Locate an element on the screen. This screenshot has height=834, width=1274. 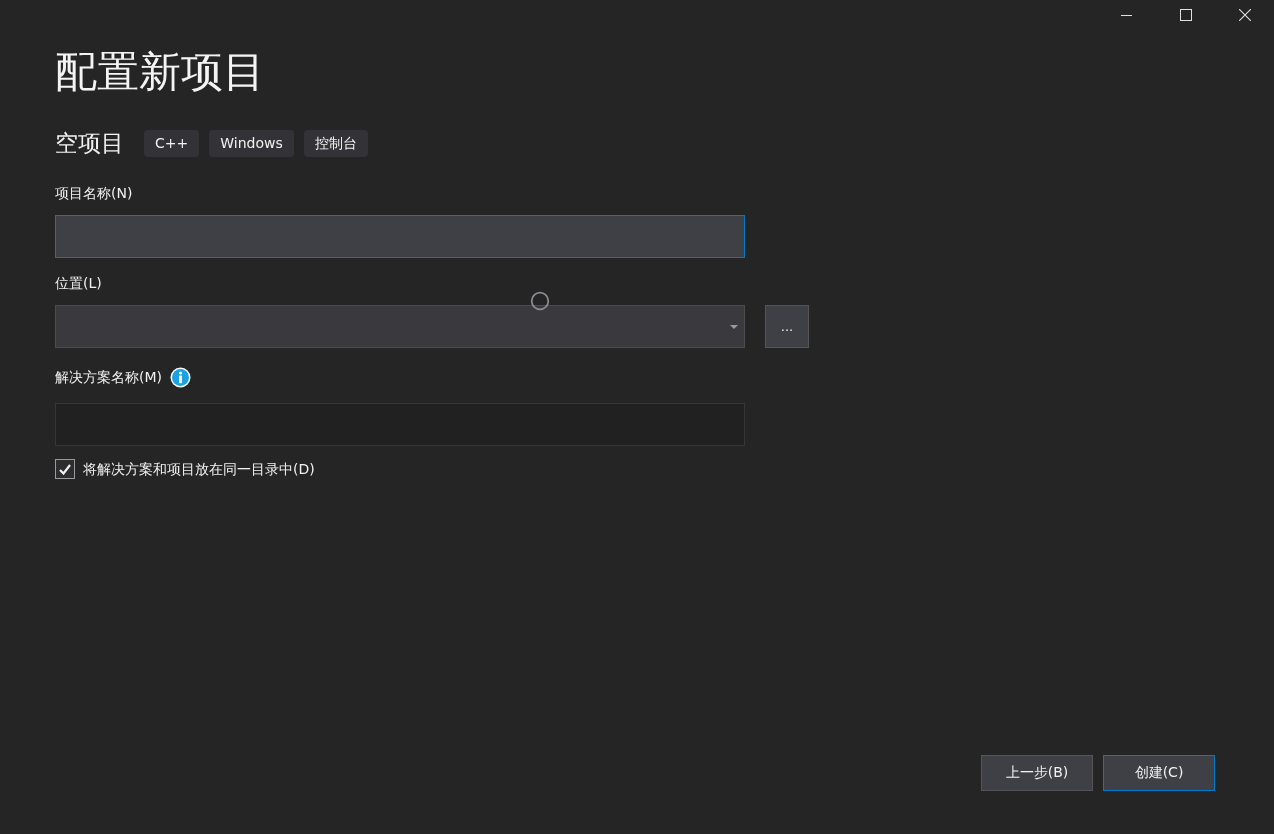
field-label: 位置(L) is located at coordinates (78, 283).